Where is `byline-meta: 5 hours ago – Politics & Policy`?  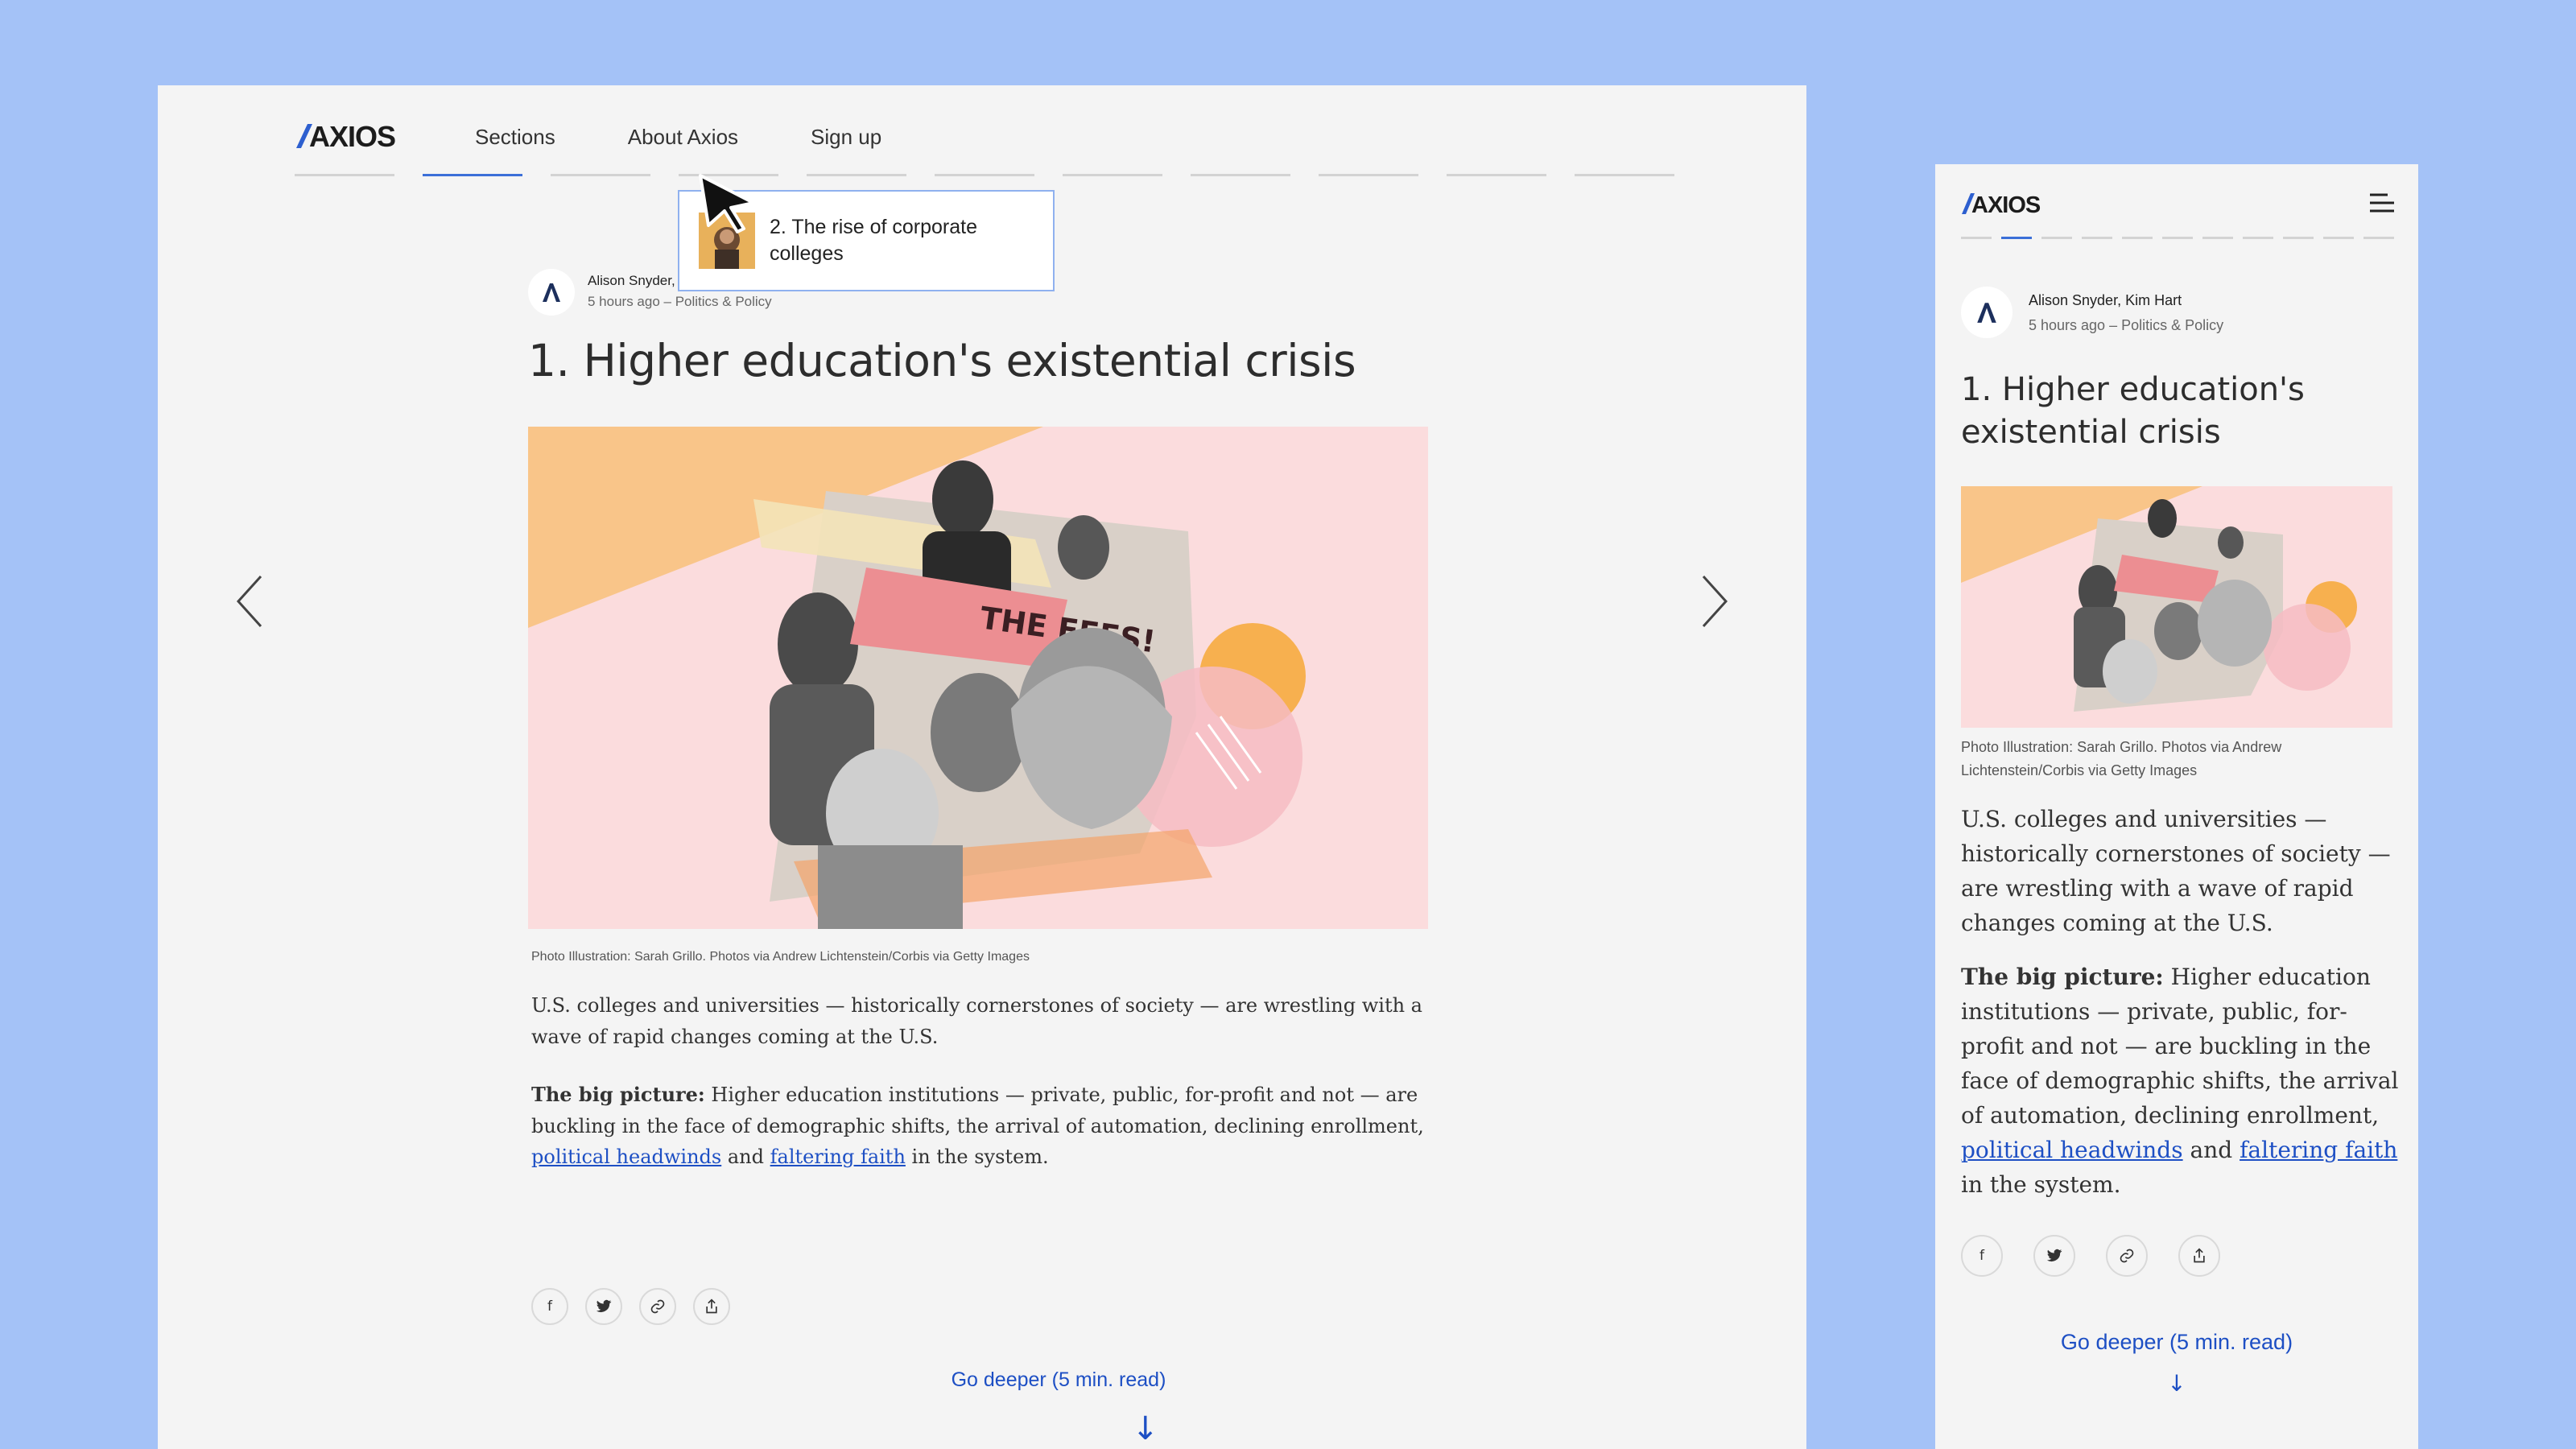 byline-meta: 5 hours ago – Politics & Policy is located at coordinates (680, 301).